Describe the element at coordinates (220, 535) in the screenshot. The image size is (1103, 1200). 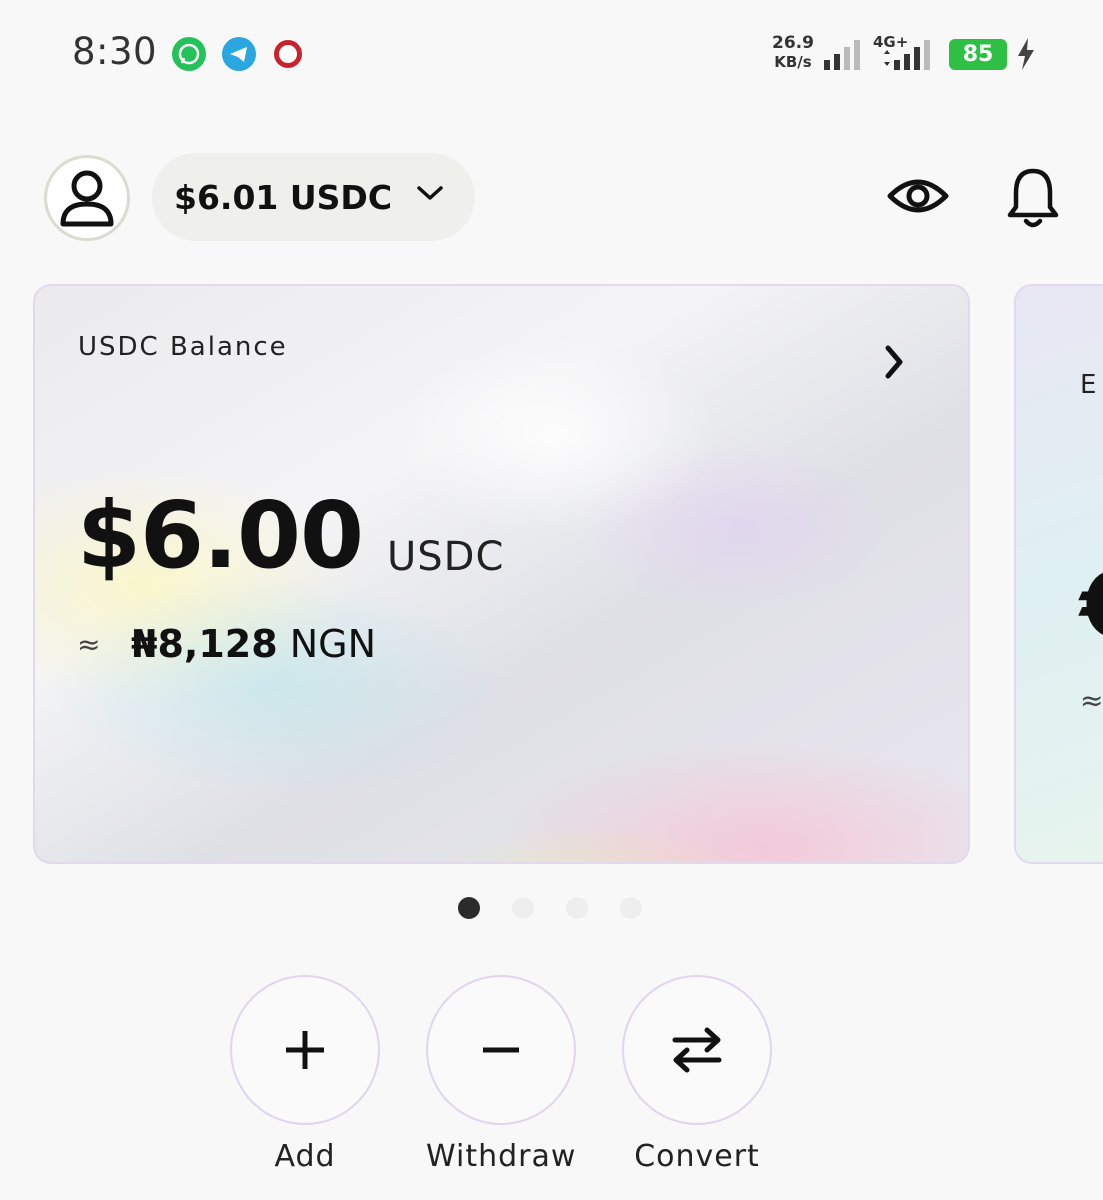
I see `card-balance-amount: $6.00` at that location.